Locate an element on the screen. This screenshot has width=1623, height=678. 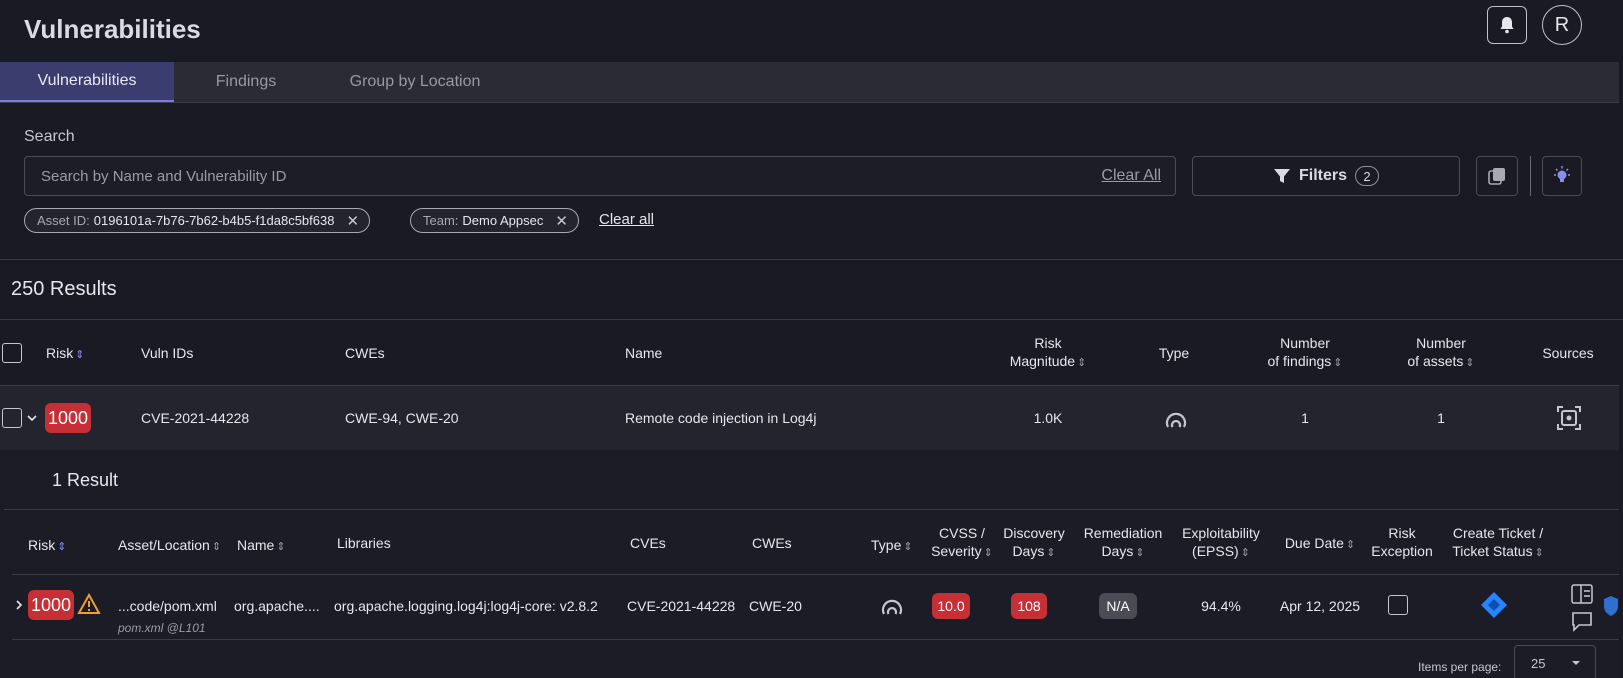
vuln-id: CVE-2021-44228 is located at coordinates (195, 418).